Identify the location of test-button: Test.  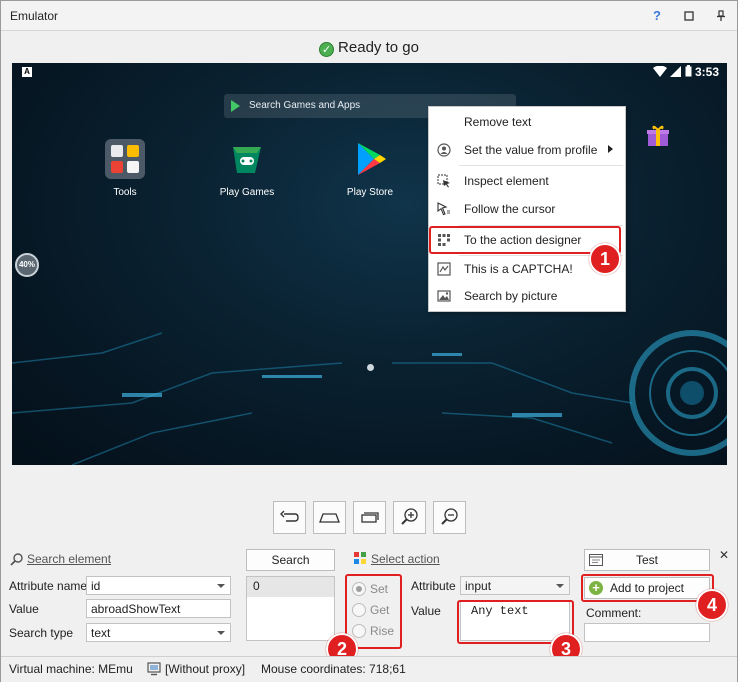
(647, 560).